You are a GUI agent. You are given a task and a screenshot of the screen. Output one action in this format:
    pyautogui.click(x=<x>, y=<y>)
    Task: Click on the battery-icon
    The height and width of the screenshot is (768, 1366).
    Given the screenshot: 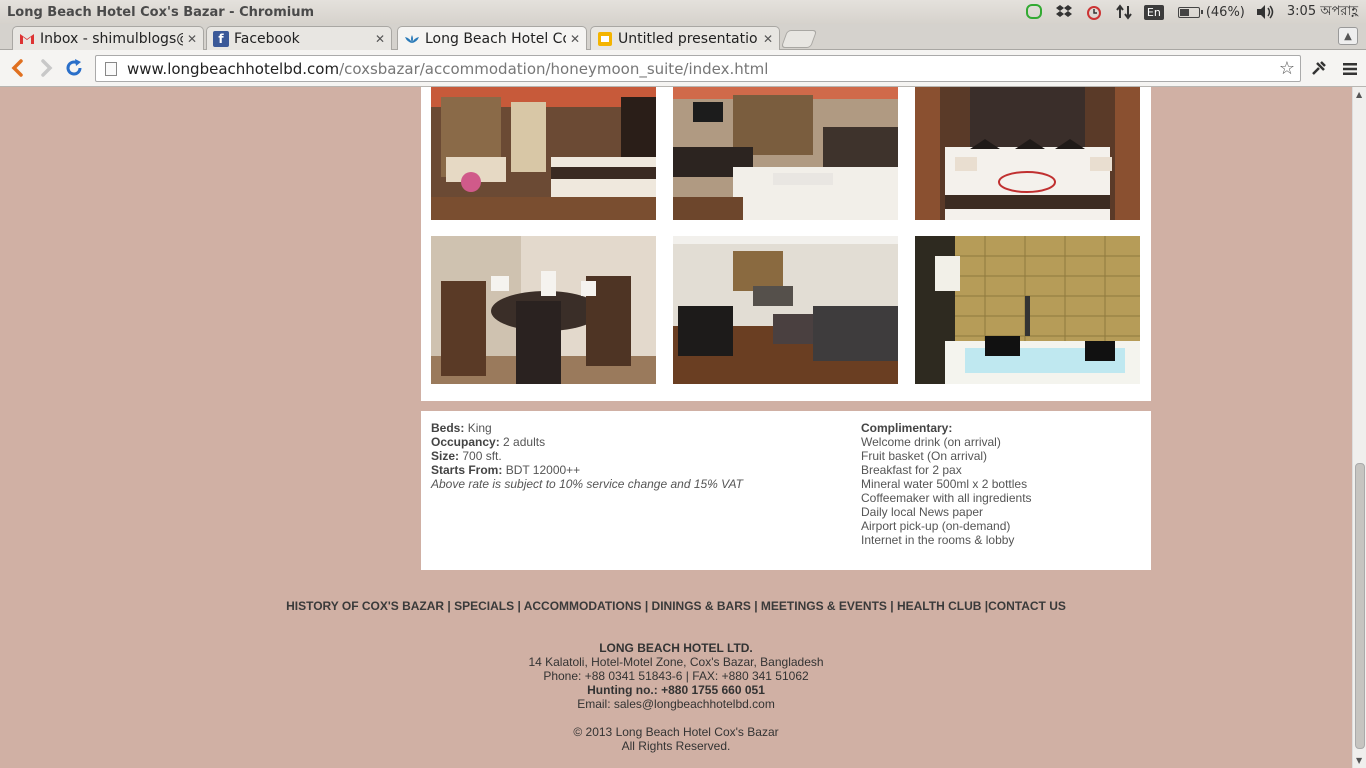 What is the action you would take?
    pyautogui.click(x=1190, y=12)
    